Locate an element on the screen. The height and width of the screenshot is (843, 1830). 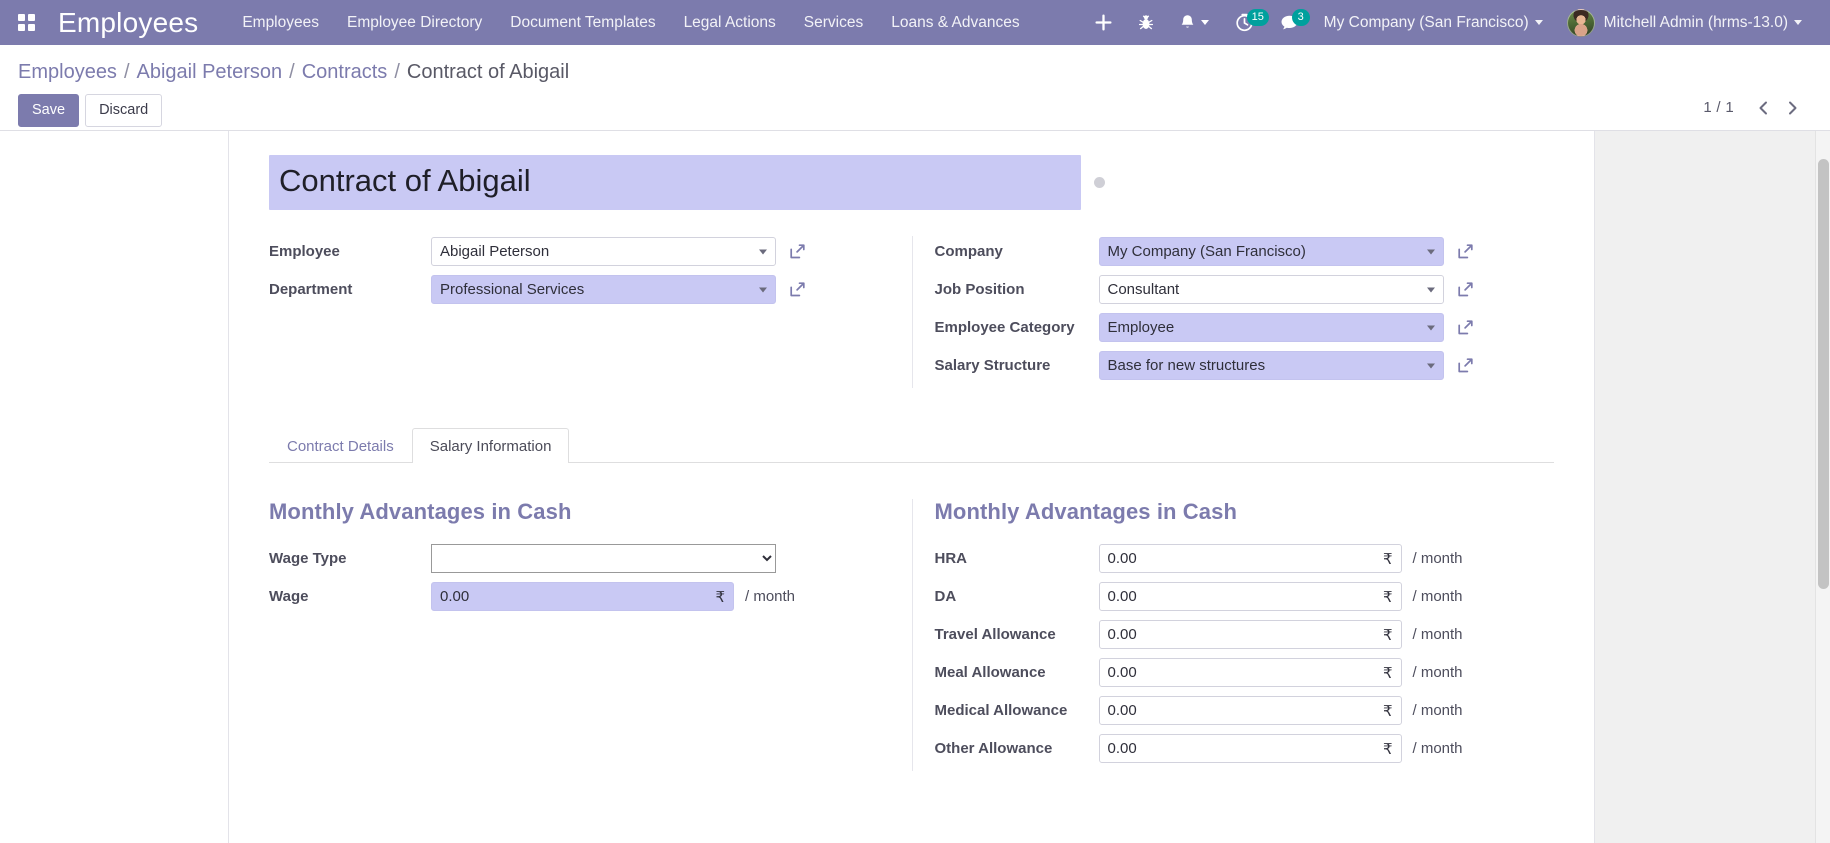
breadcrumb-item-abigail-peterson: Abigail Peterson is located at coordinates (210, 72).